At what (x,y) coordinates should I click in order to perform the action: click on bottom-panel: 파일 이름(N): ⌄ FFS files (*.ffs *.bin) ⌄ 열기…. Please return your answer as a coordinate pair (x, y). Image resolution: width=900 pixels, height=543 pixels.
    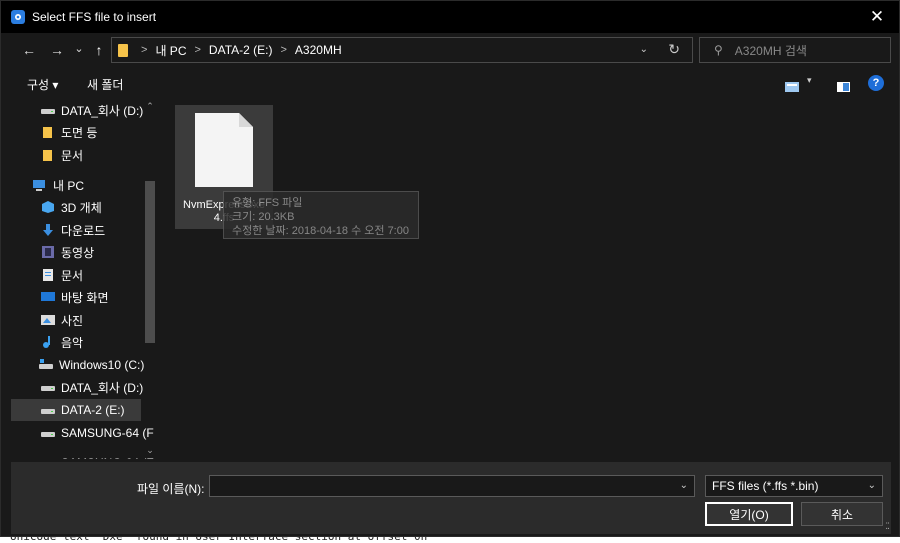
    Looking at the image, I should click on (451, 498).